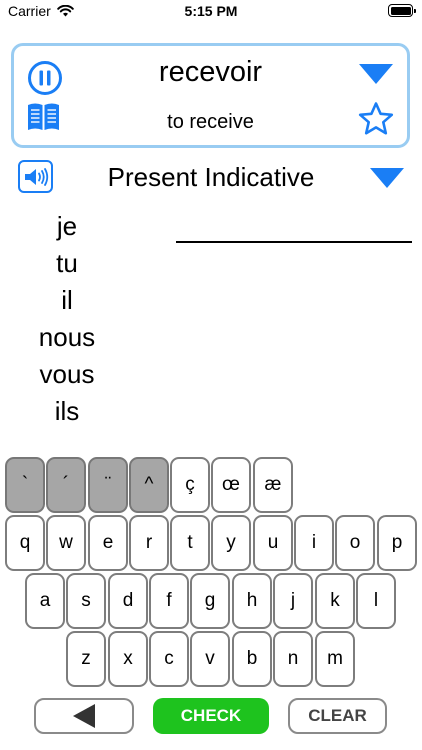 The width and height of the screenshot is (422, 750). What do you see at coordinates (210, 601) in the screenshot?
I see `key-g: g` at bounding box center [210, 601].